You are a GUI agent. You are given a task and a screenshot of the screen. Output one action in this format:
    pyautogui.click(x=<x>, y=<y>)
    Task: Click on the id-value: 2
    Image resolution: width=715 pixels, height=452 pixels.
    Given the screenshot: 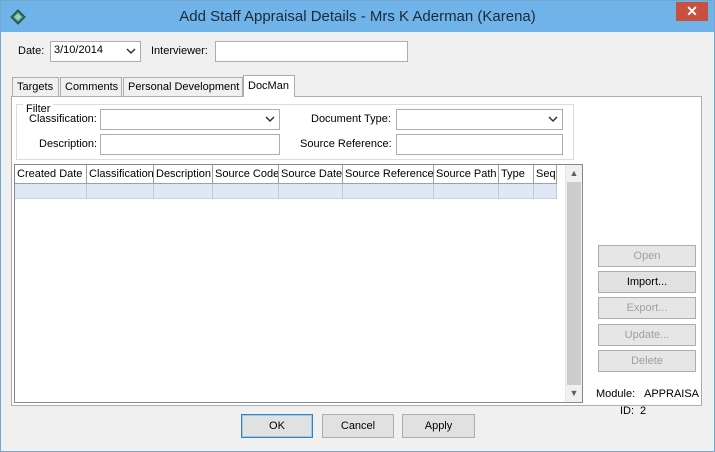 What is the action you would take?
    pyautogui.click(x=643, y=411)
    